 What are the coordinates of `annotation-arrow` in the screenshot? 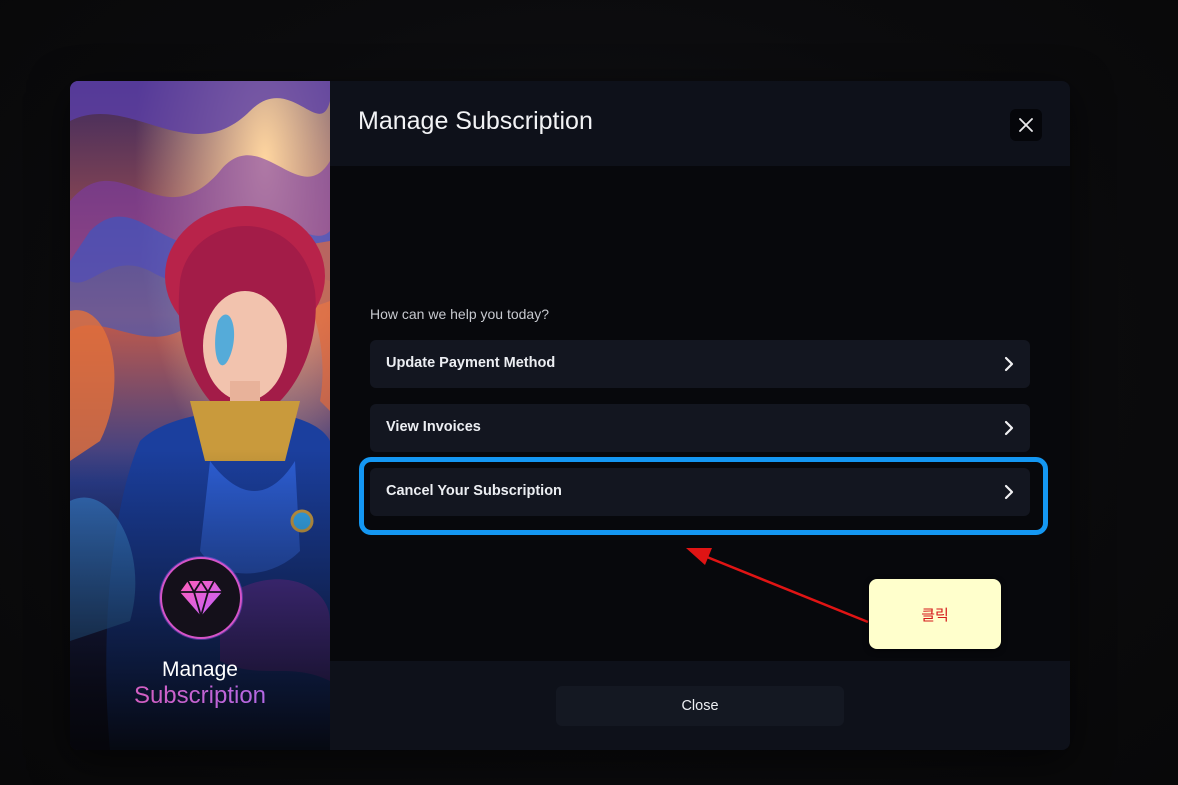 It's located at (777, 586).